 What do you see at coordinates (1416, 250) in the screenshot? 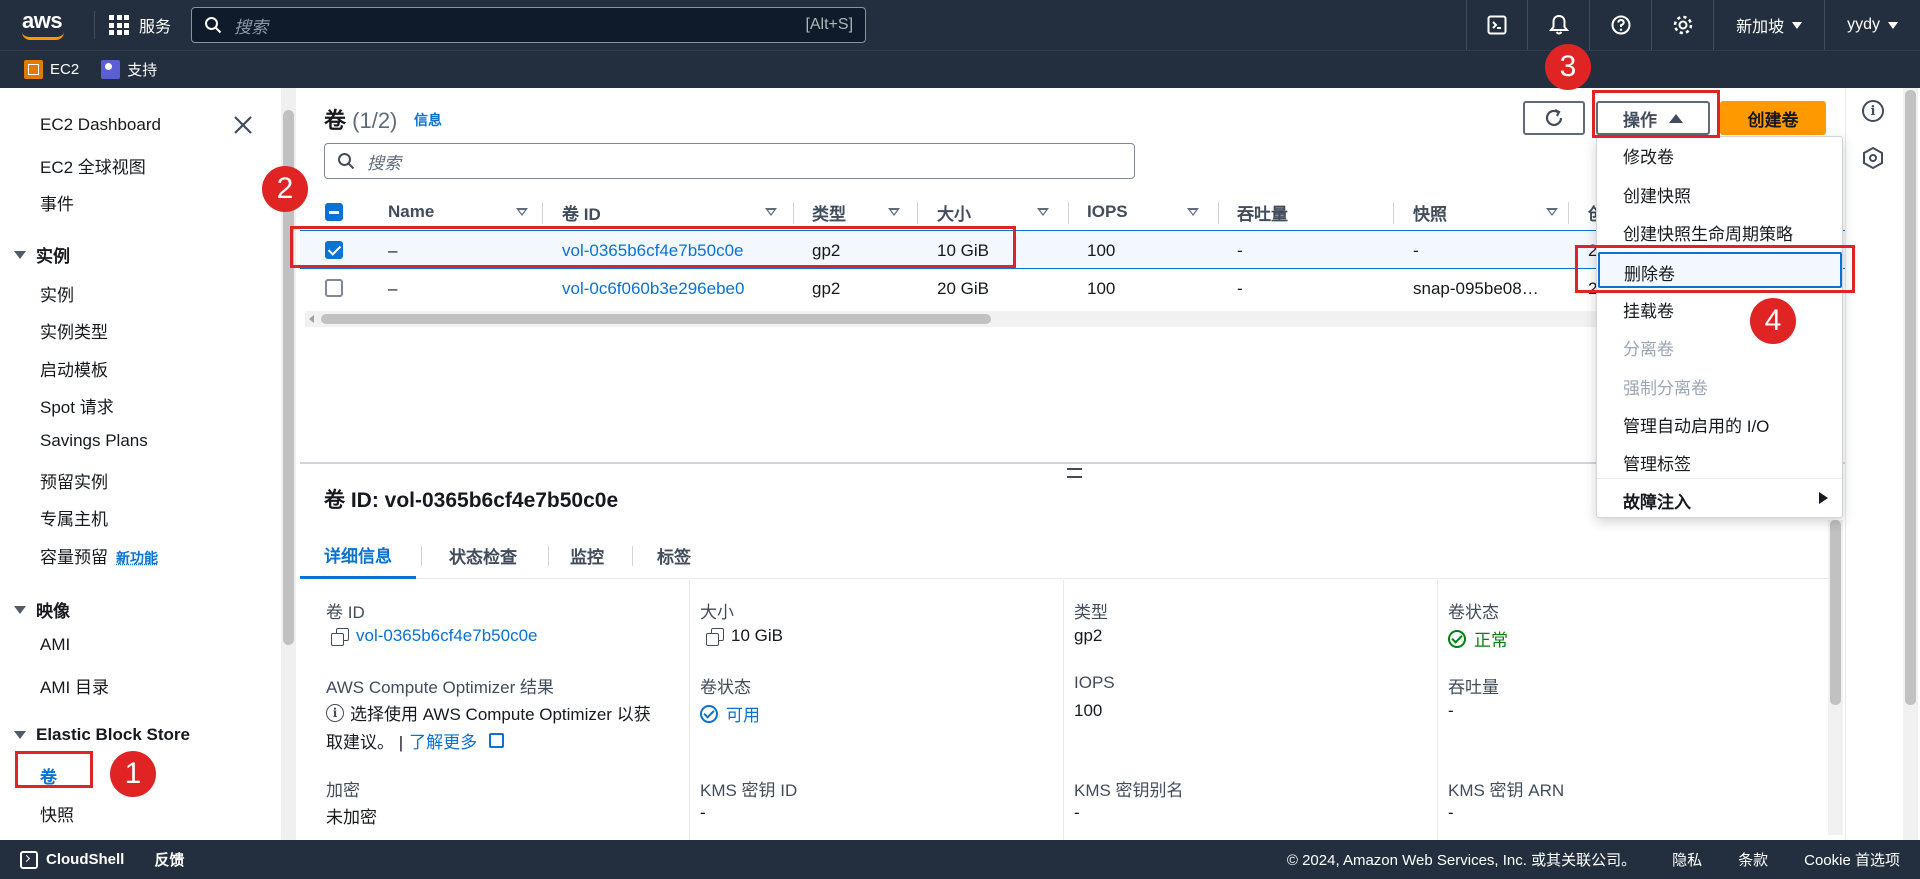
I see `cell-snapshot: -` at bounding box center [1416, 250].